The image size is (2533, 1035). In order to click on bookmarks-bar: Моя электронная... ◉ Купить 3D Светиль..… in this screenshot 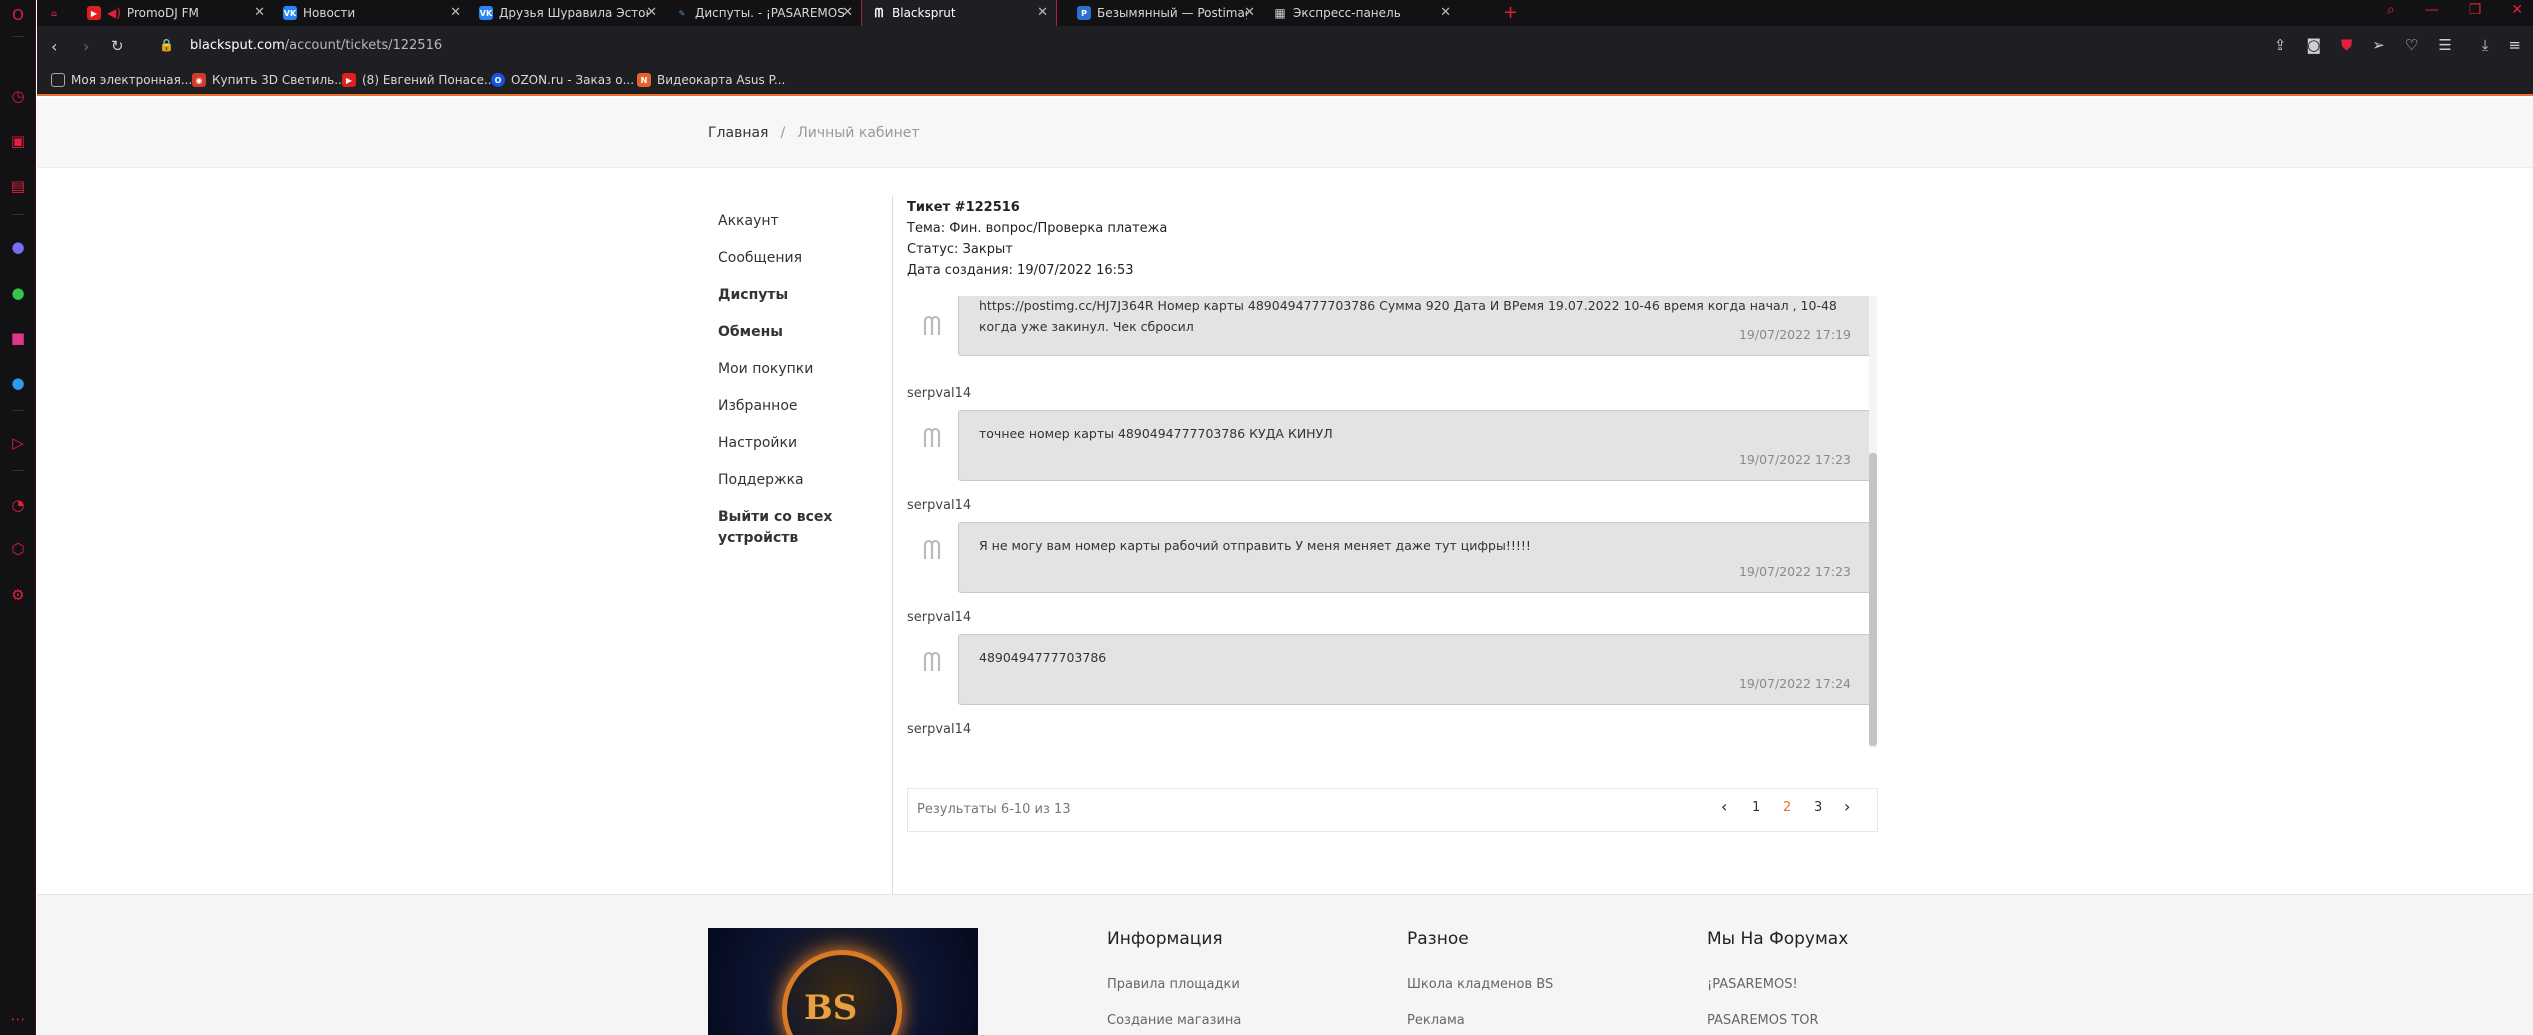, I will do `click(1285, 82)`.